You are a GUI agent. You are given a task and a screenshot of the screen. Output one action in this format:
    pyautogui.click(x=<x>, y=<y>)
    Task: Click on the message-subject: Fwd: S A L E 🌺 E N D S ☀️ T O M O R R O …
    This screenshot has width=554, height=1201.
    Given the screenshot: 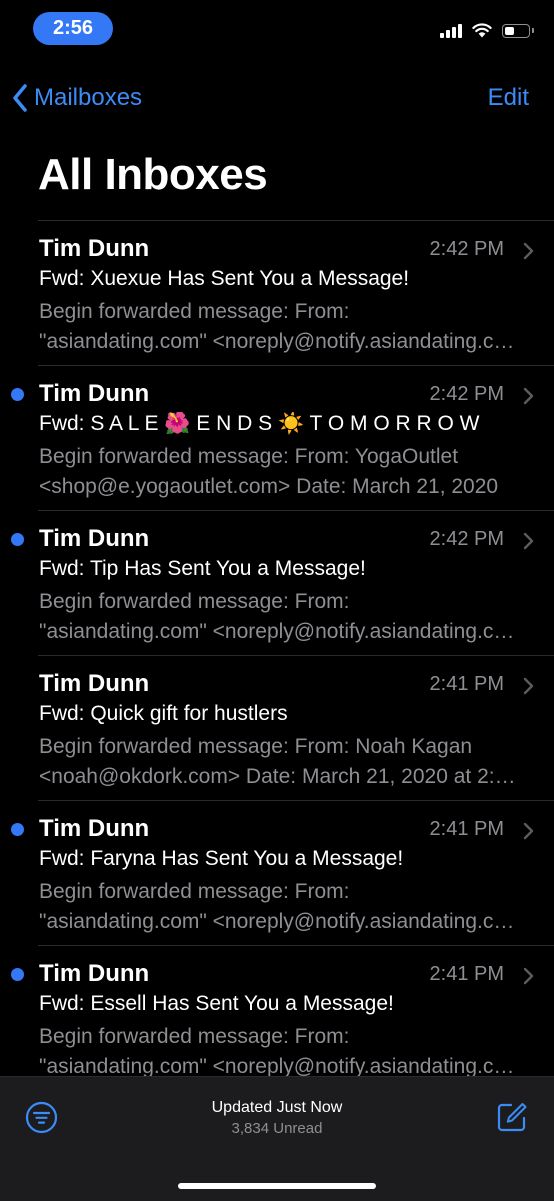 What is the action you would take?
    pyautogui.click(x=259, y=423)
    